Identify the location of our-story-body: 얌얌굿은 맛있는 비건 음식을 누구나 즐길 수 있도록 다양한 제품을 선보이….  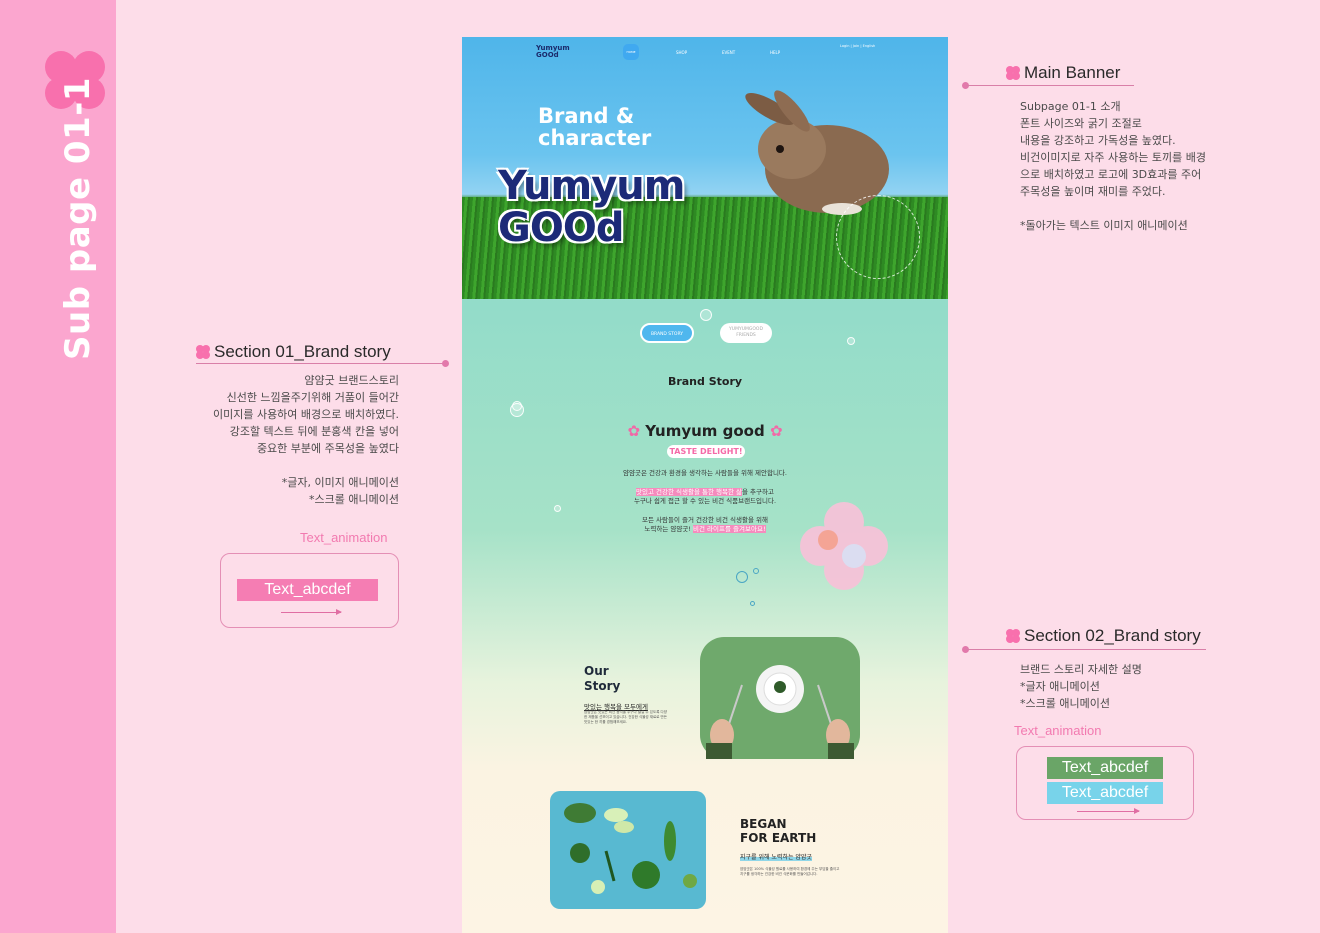
(625, 717).